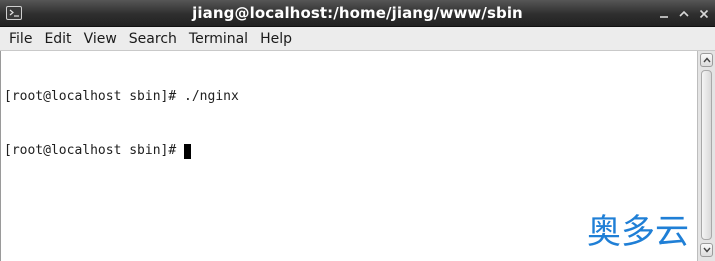 This screenshot has height=261, width=715. I want to click on watermark-logo: 奥多云, so click(640, 230).